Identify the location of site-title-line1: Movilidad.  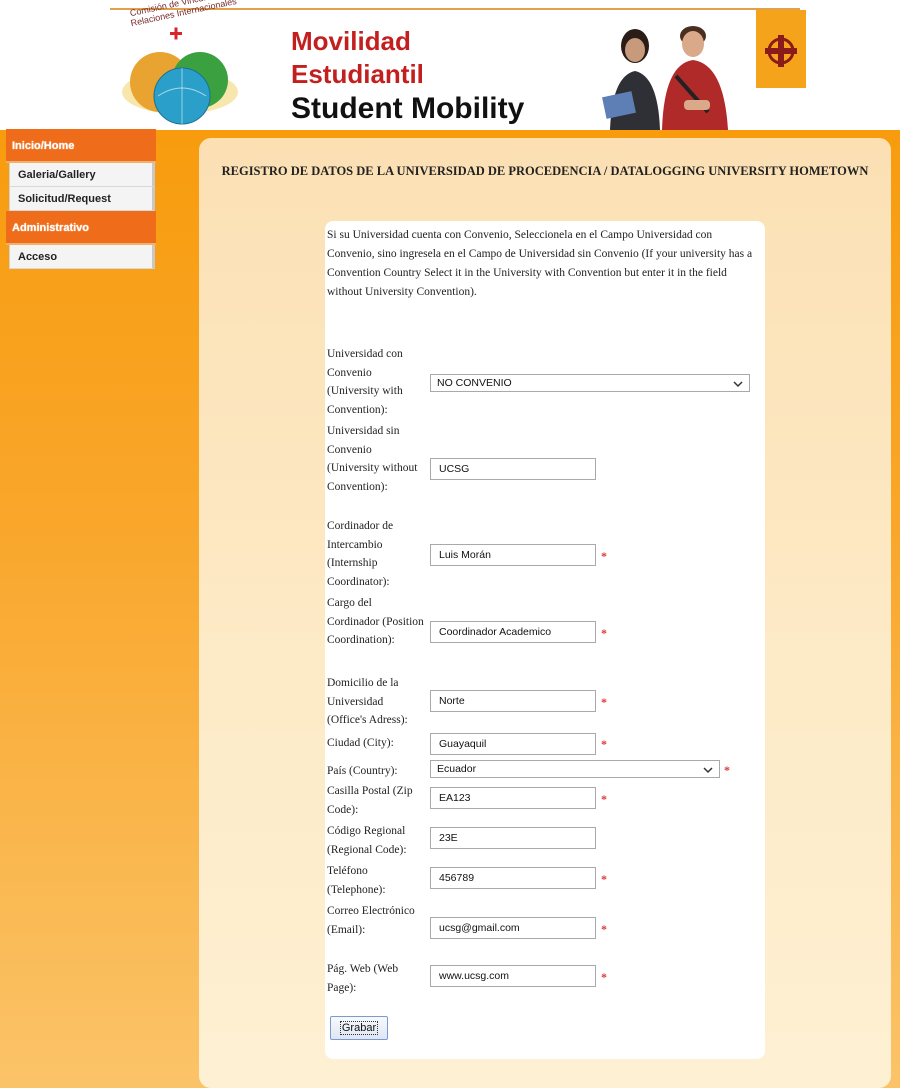
(351, 41).